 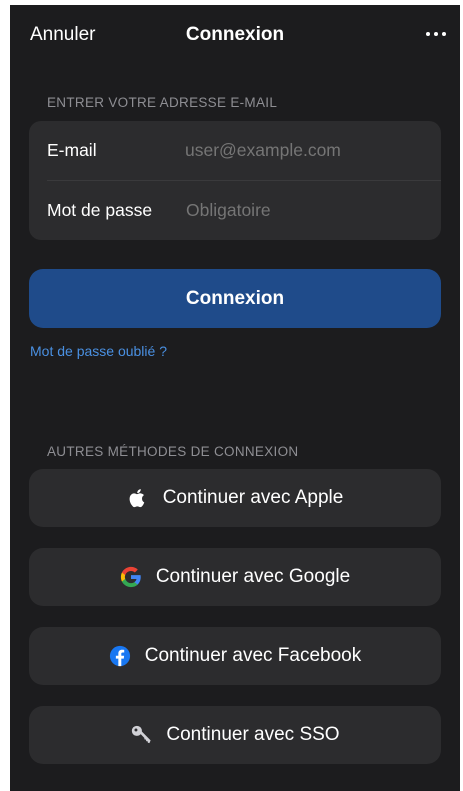 What do you see at coordinates (436, 33) in the screenshot?
I see `ellipsis-icon` at bounding box center [436, 33].